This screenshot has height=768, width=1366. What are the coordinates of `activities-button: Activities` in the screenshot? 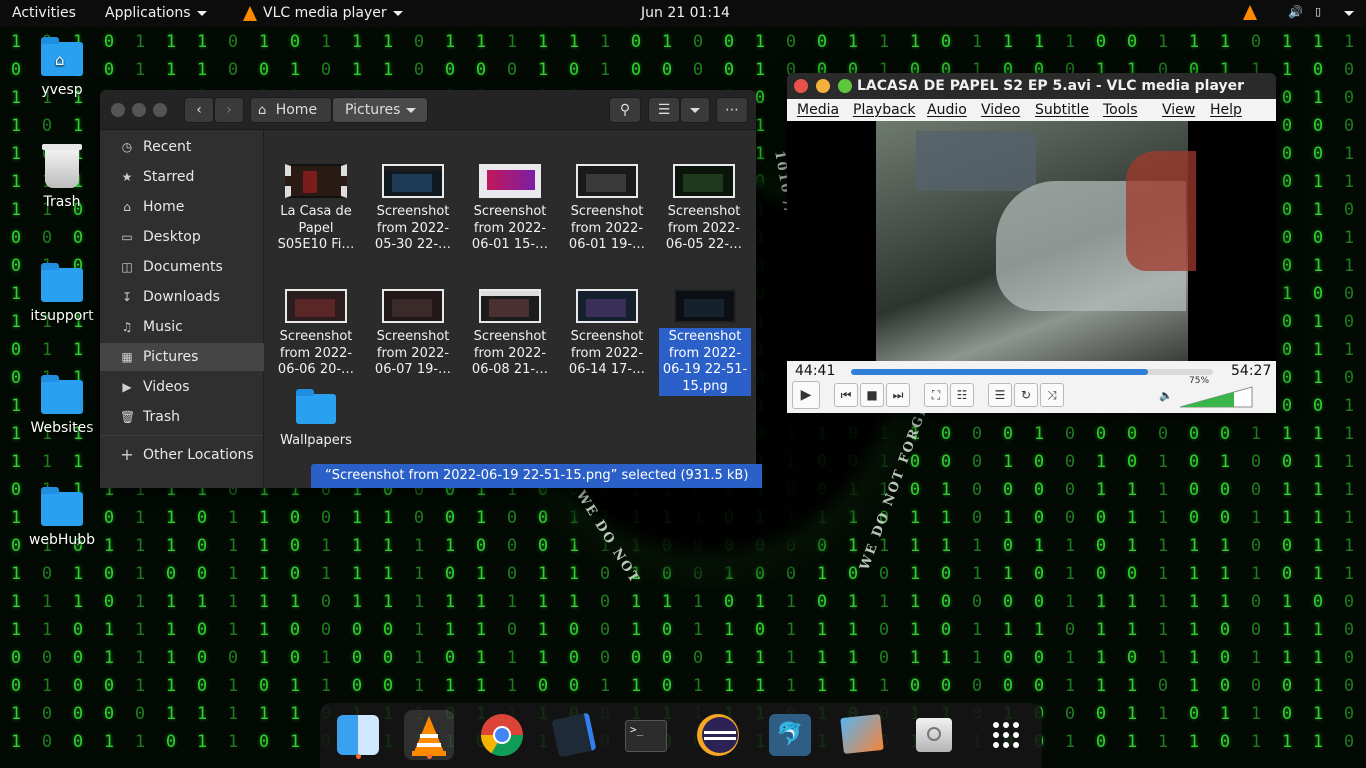 It's located at (44, 13).